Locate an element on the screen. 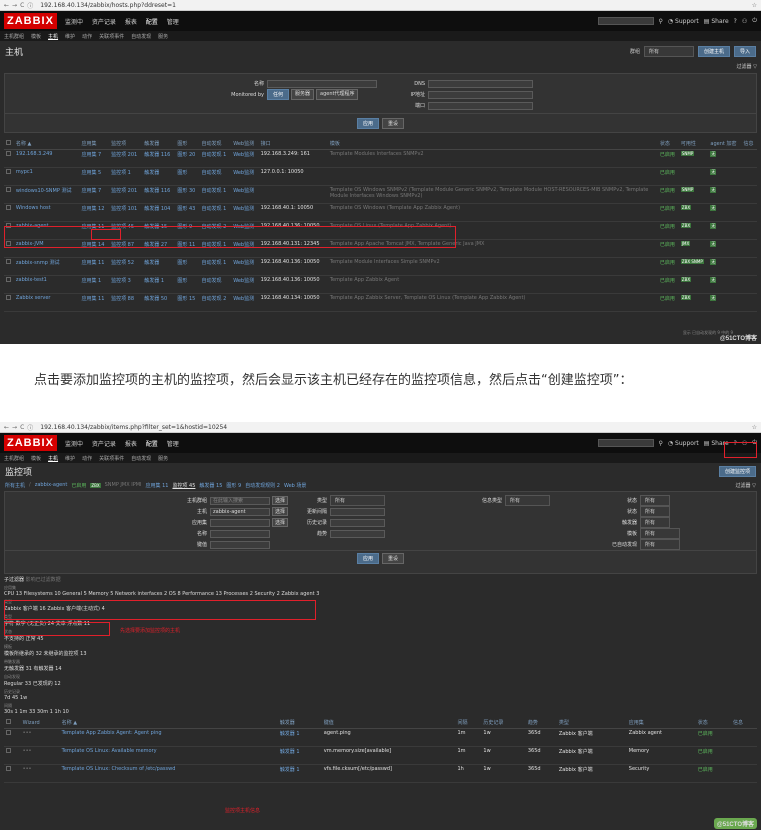  items-link: 监控项 1 is located at coordinates (126, 176).